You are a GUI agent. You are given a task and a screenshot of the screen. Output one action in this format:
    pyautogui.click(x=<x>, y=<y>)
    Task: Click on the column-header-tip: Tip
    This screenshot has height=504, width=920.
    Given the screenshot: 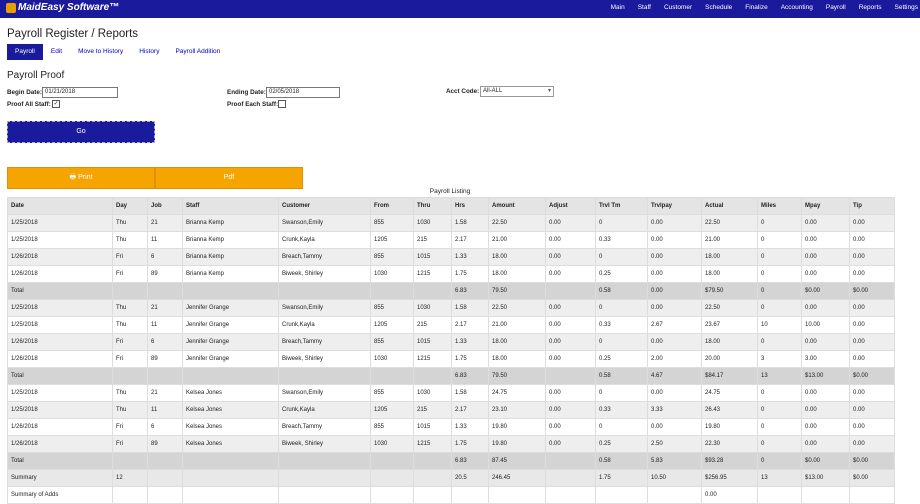 What is the action you would take?
    pyautogui.click(x=872, y=206)
    